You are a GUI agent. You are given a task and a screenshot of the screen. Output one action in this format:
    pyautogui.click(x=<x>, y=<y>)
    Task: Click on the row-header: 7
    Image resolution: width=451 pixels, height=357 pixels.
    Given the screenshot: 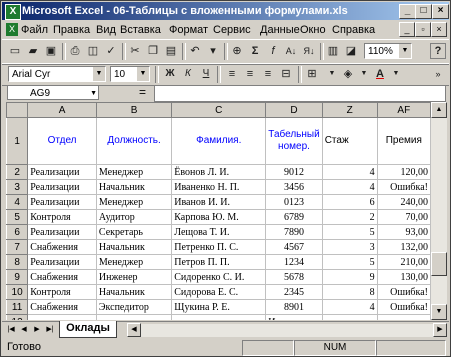 What is the action you would take?
    pyautogui.click(x=17, y=247)
    